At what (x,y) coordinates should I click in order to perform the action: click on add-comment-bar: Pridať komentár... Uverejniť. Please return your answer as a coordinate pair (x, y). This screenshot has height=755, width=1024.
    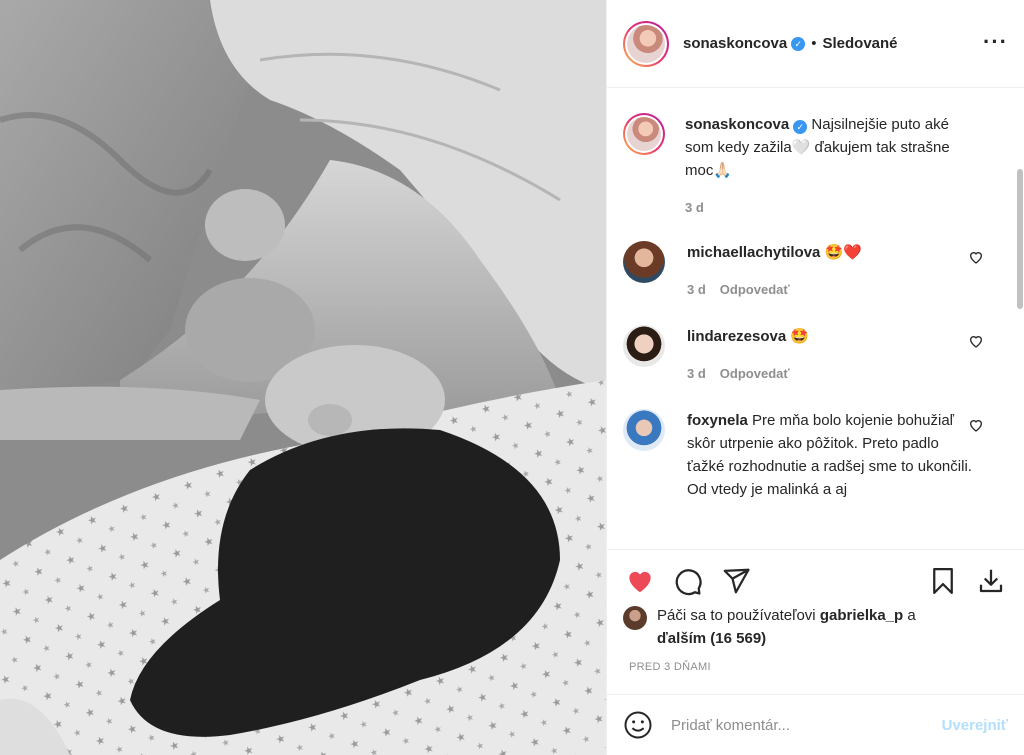
    Looking at the image, I should click on (815, 724).